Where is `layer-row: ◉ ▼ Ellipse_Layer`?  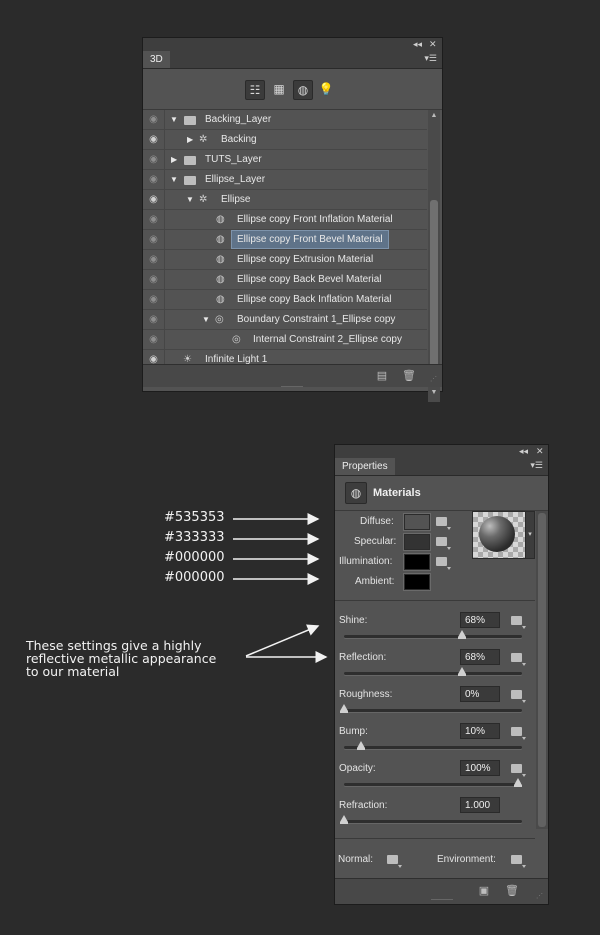 layer-row: ◉ ▼ Ellipse_Layer is located at coordinates (285, 180).